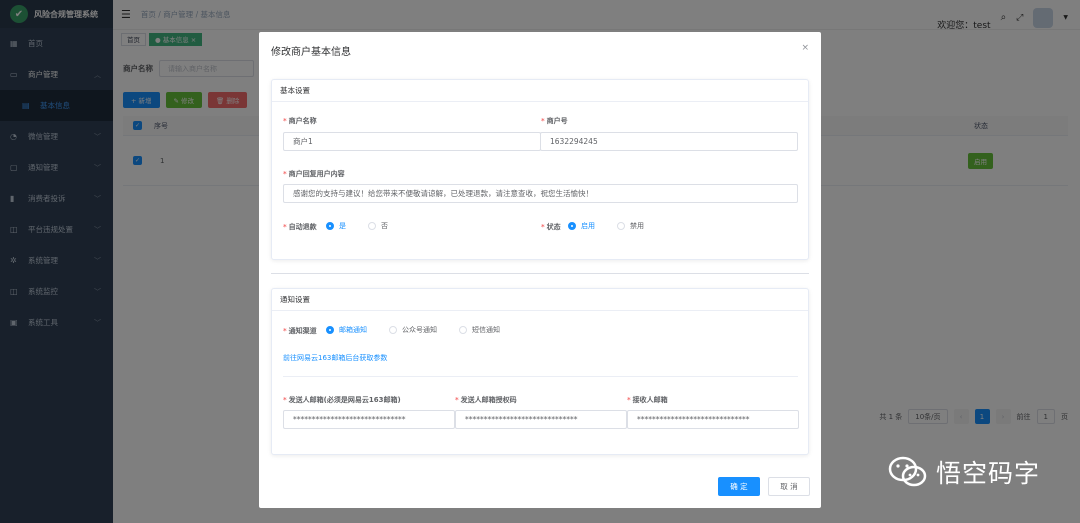  Describe the element at coordinates (669, 141) in the screenshot. I see `merchant-no-input: 1632294245` at that location.